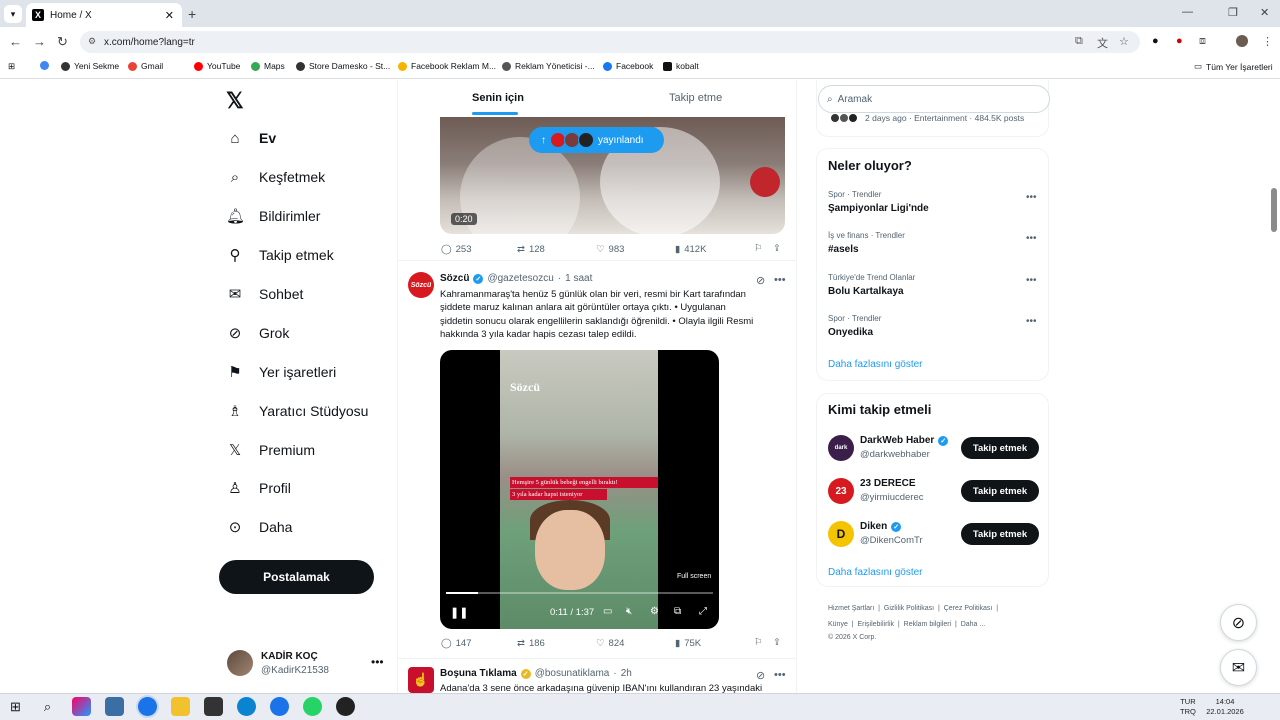 This screenshot has height=720, width=1280. I want to click on bookmark-item: YouTube, so click(217, 66).